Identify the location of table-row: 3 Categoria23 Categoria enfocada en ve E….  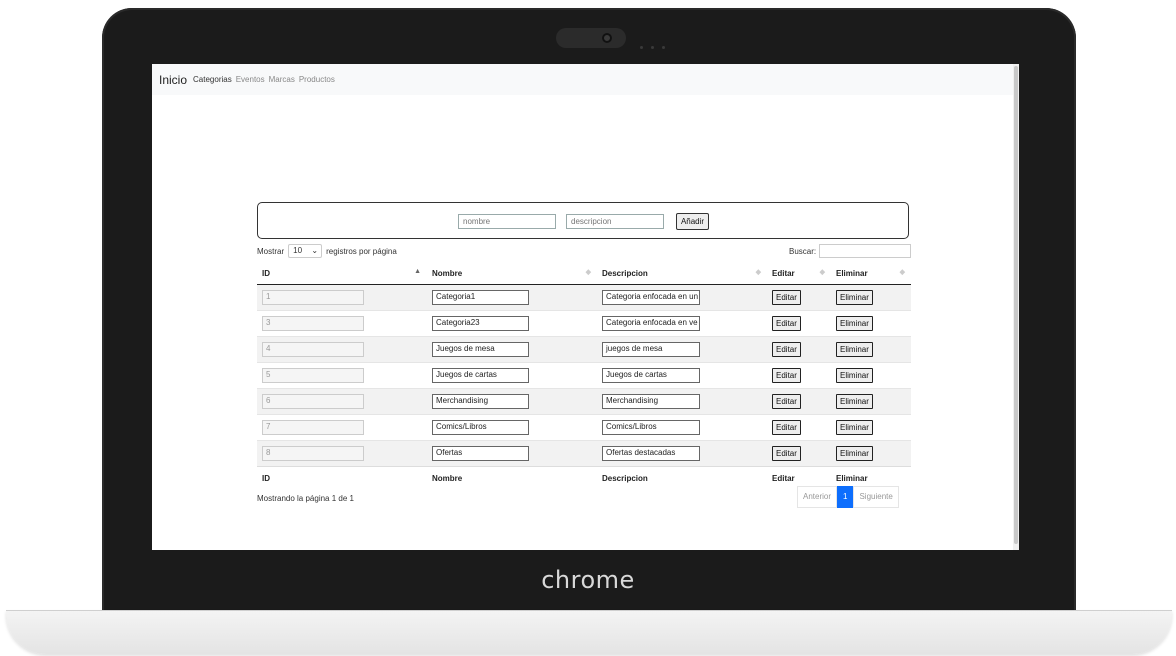
(584, 323).